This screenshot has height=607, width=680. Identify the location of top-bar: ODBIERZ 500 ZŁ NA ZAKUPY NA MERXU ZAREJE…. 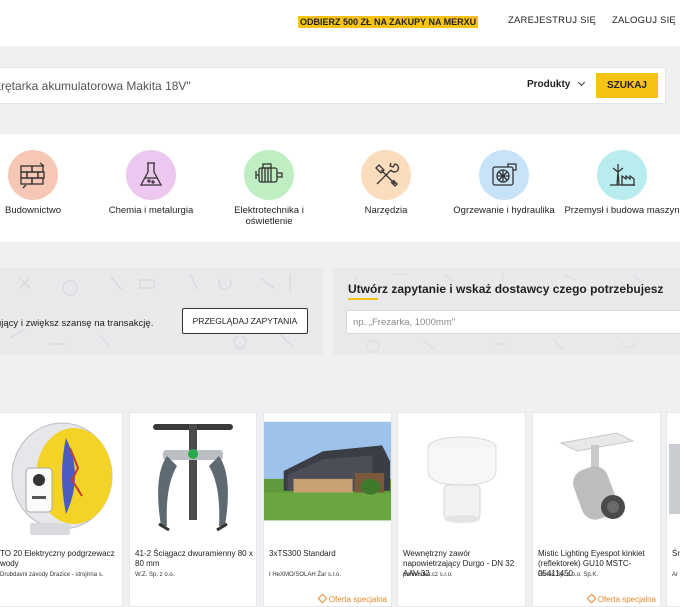
(340, 23).